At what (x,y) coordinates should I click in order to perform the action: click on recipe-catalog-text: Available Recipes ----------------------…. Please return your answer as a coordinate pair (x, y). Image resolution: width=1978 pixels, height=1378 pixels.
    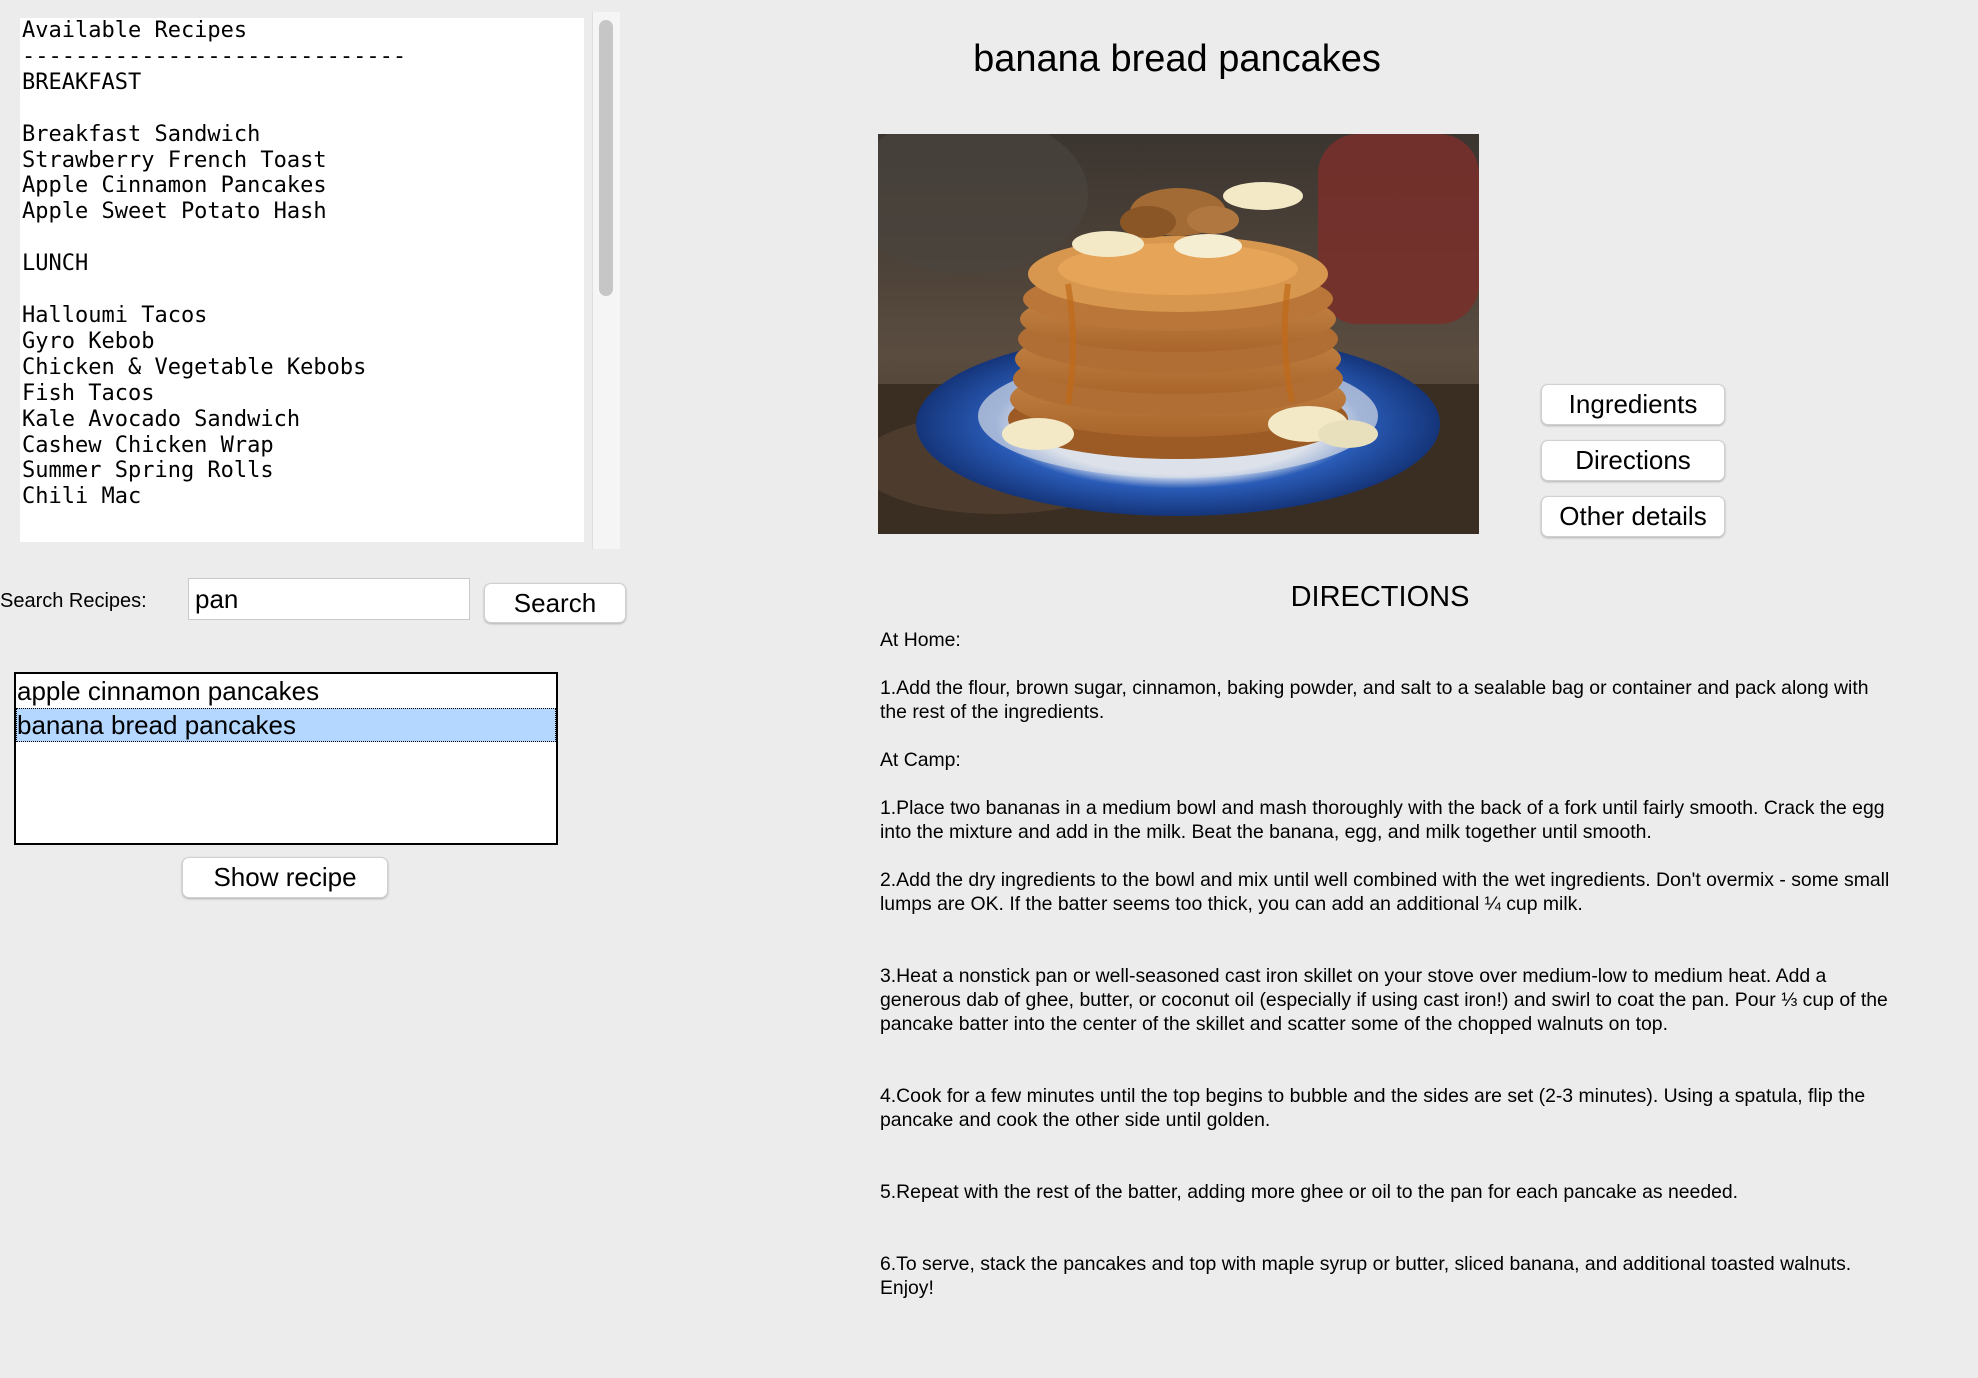
    Looking at the image, I should click on (214, 264).